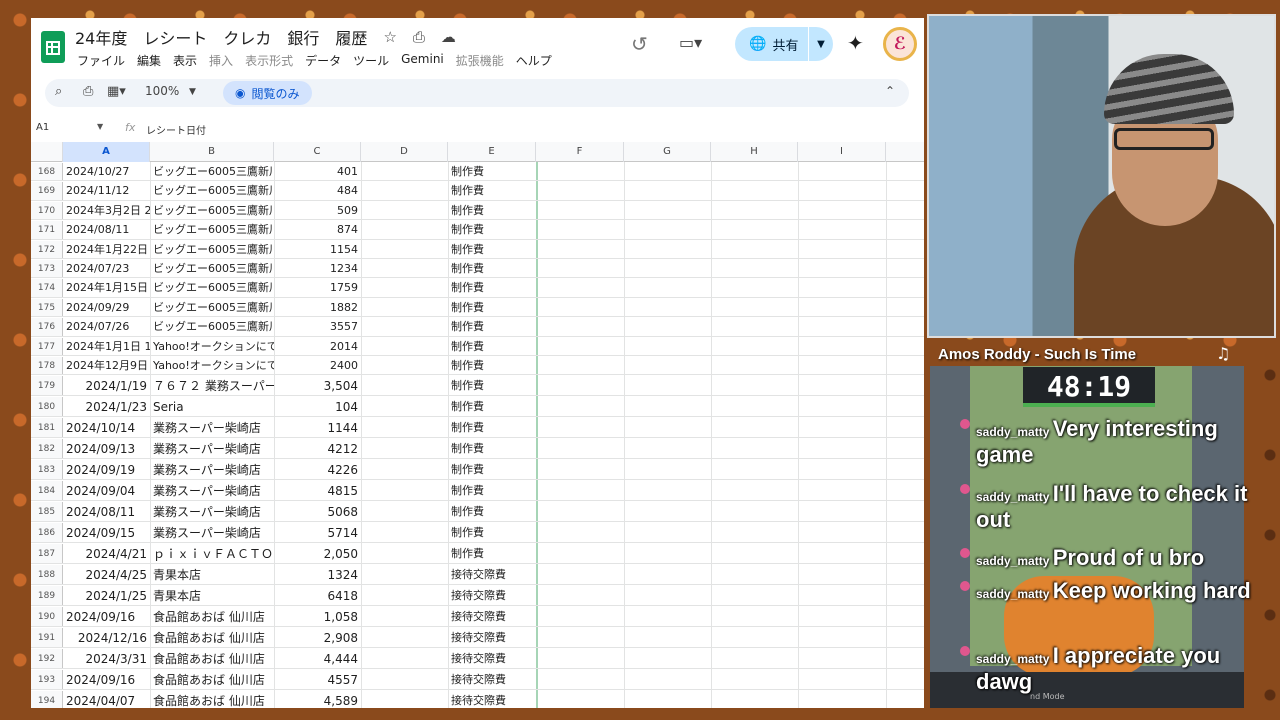  Describe the element at coordinates (47, 407) in the screenshot. I see `row-number: 180` at that location.